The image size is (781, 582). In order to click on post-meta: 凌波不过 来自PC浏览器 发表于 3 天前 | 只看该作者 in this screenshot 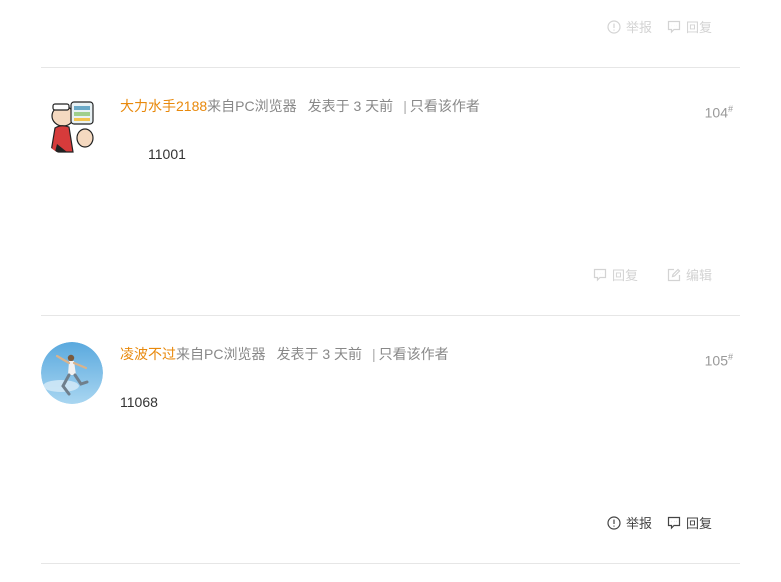, I will do `click(284, 354)`.